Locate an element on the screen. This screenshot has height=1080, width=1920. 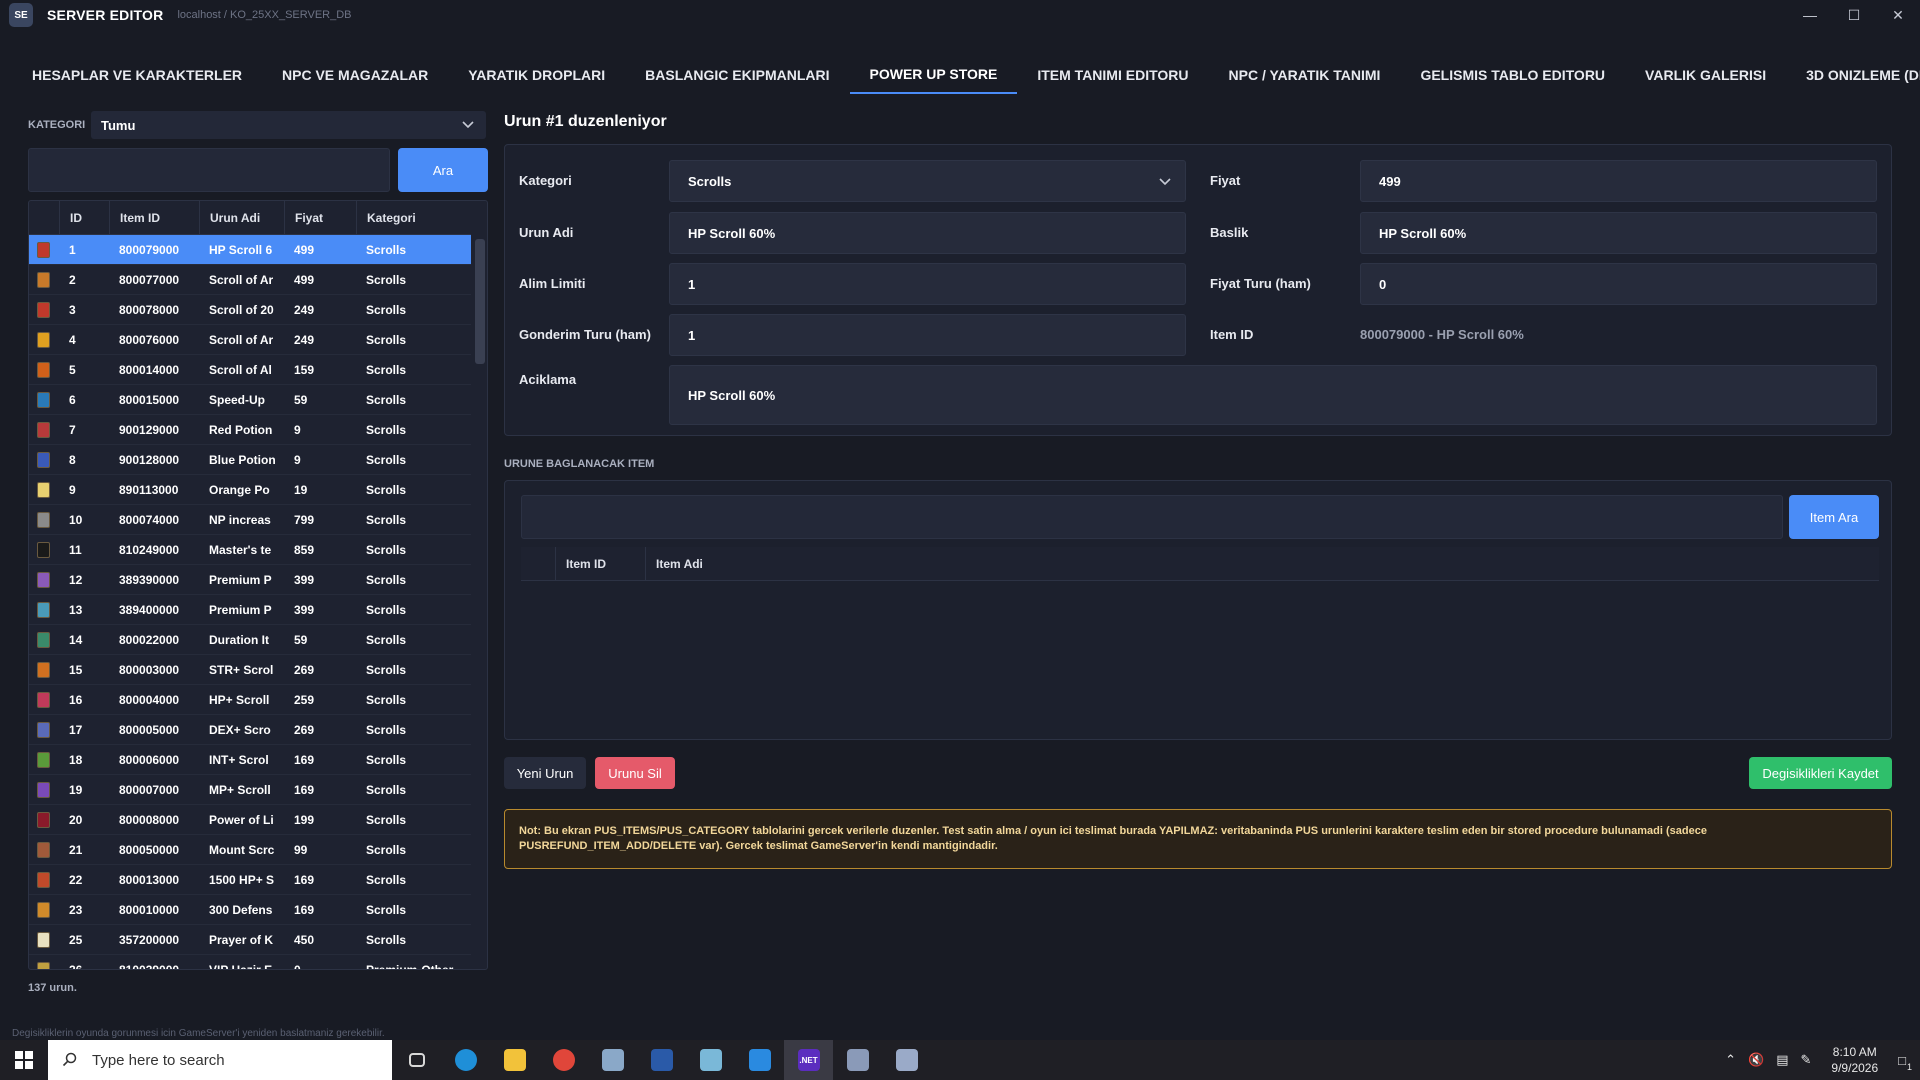
notification-icon: □ 1 is located at coordinates (1905, 1062).